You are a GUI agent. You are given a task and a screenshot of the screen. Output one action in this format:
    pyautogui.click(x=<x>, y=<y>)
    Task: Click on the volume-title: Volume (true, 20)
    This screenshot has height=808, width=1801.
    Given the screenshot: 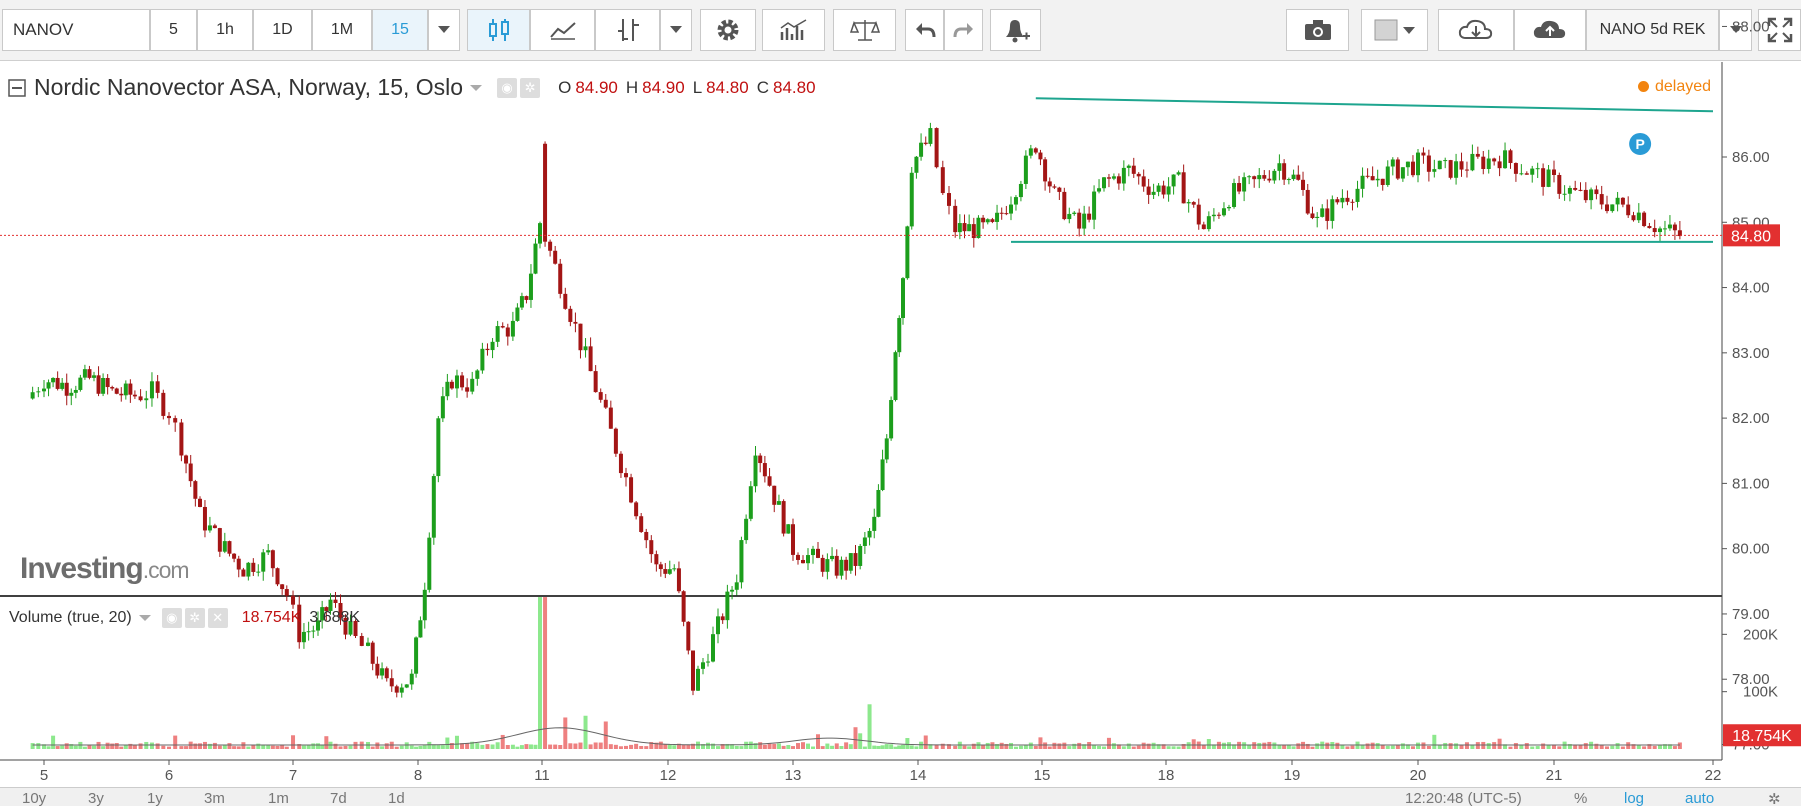 What is the action you would take?
    pyautogui.click(x=70, y=617)
    